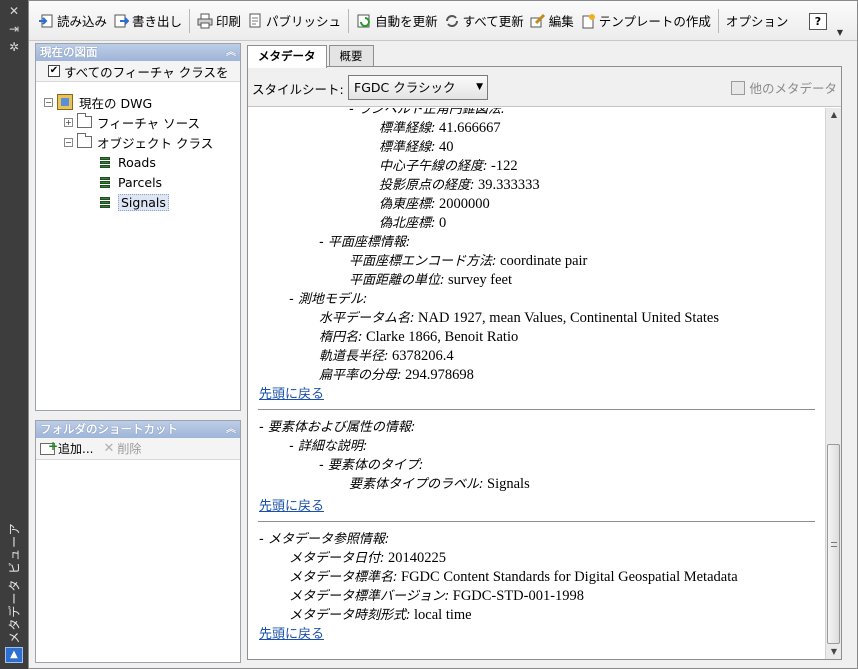 The width and height of the screenshot is (858, 669). I want to click on stylesheet-select: FGDC クラシック ▼, so click(418, 87).